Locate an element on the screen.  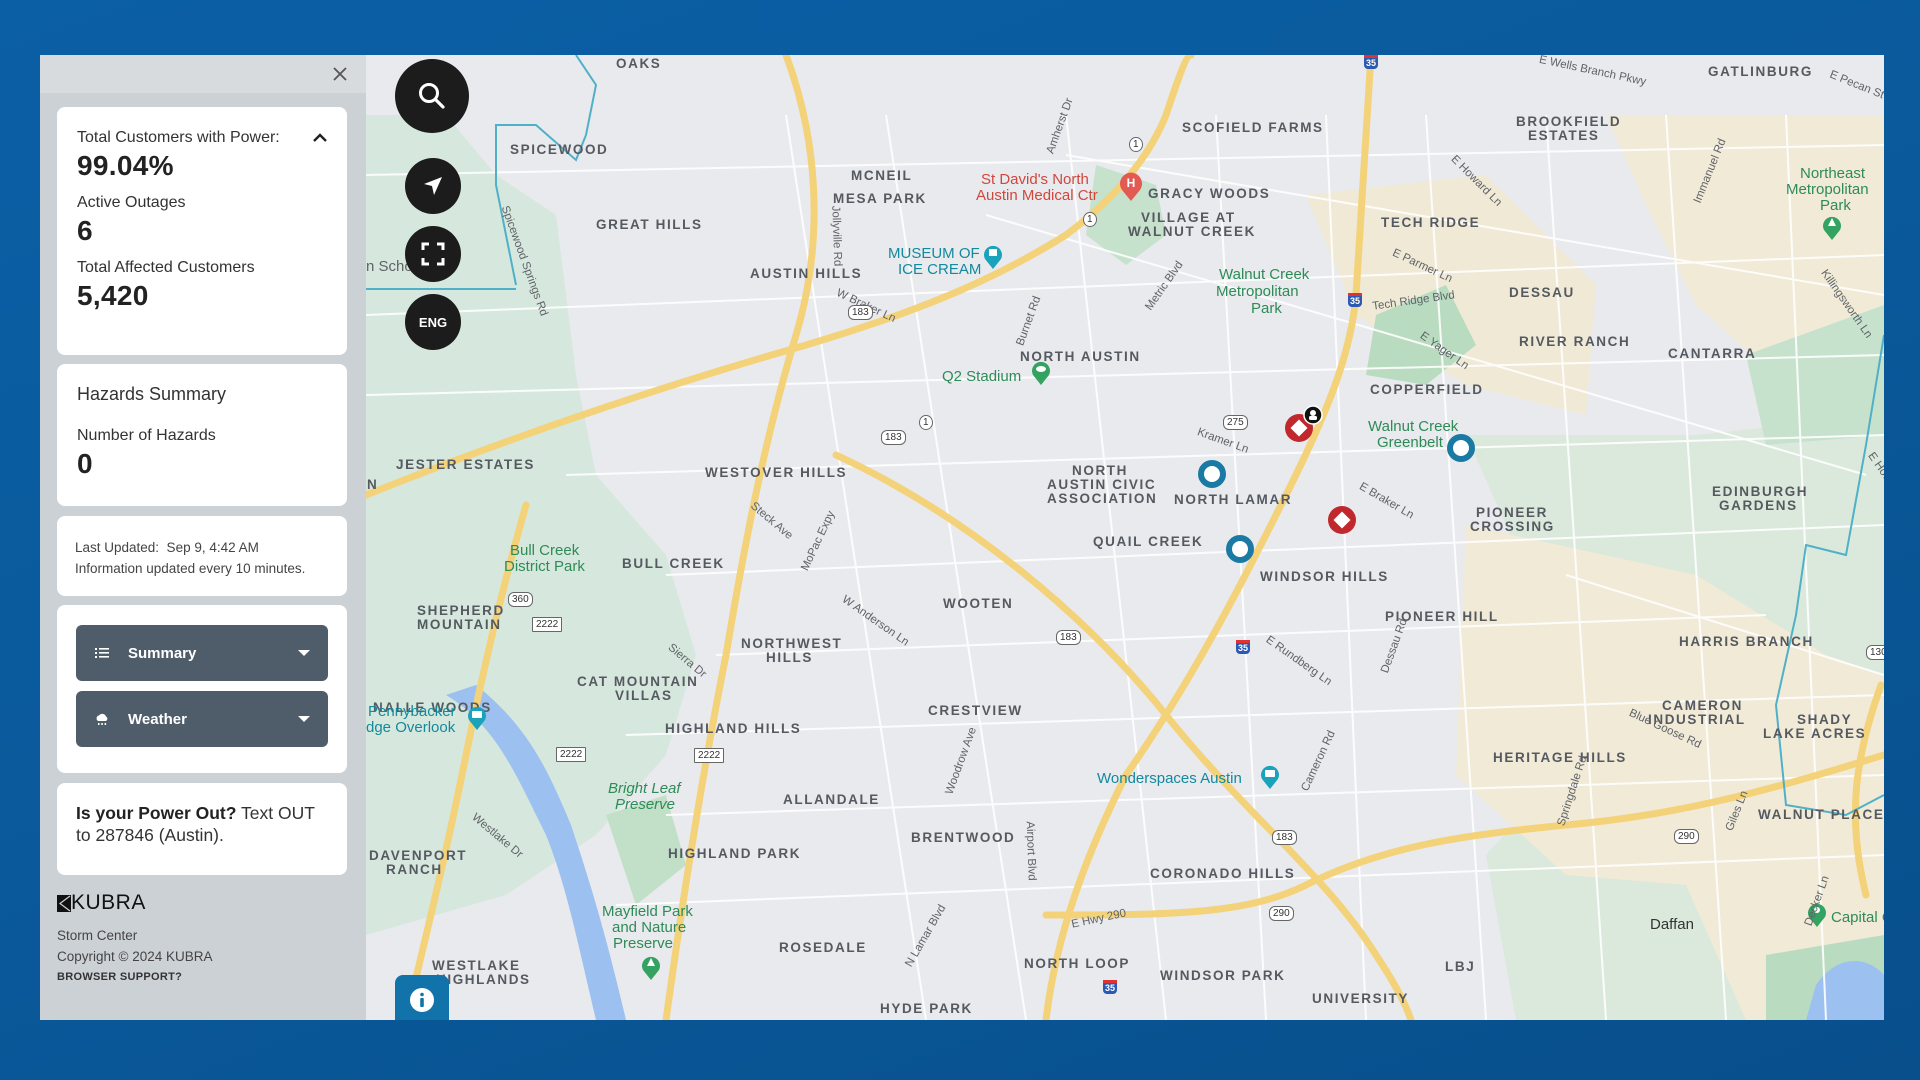
poi-label: Wonderspaces Austin is located at coordinates (1169, 778).